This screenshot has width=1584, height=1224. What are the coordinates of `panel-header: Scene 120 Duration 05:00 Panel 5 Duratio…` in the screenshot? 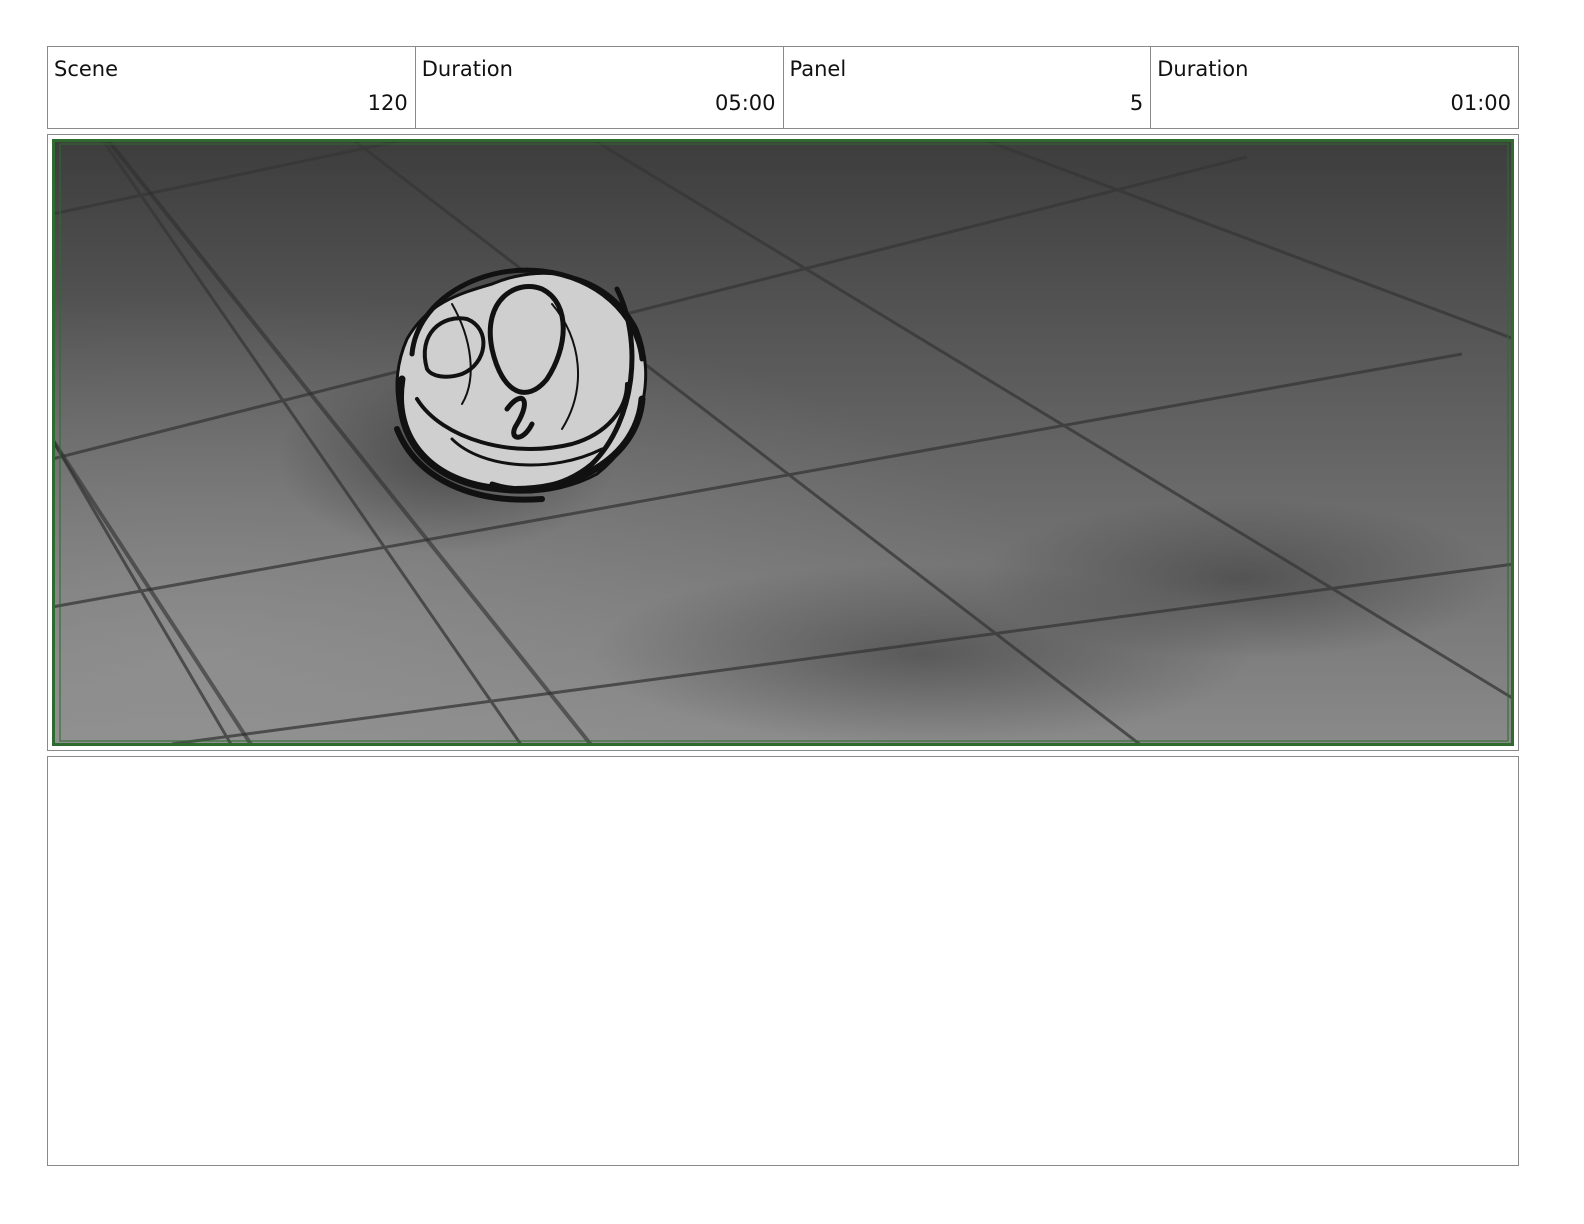 It's located at (783, 87).